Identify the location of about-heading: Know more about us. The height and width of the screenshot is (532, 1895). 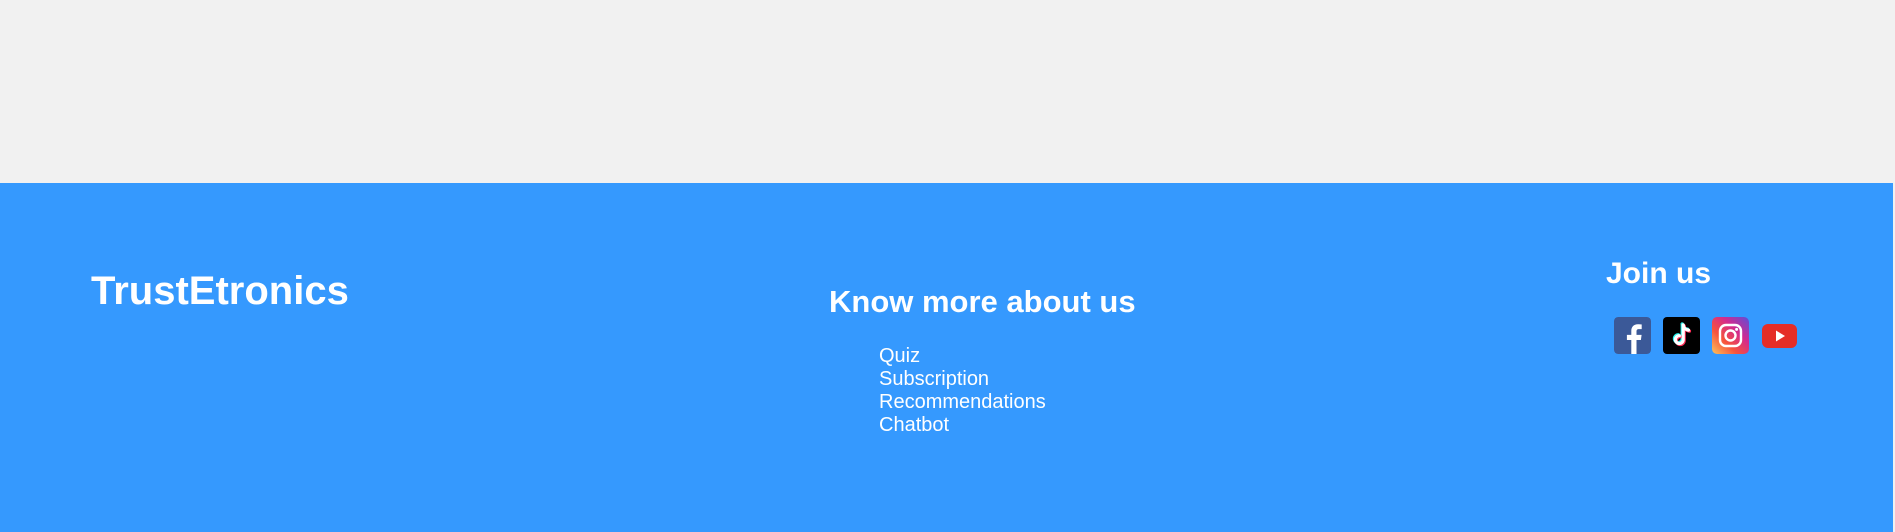
(982, 301).